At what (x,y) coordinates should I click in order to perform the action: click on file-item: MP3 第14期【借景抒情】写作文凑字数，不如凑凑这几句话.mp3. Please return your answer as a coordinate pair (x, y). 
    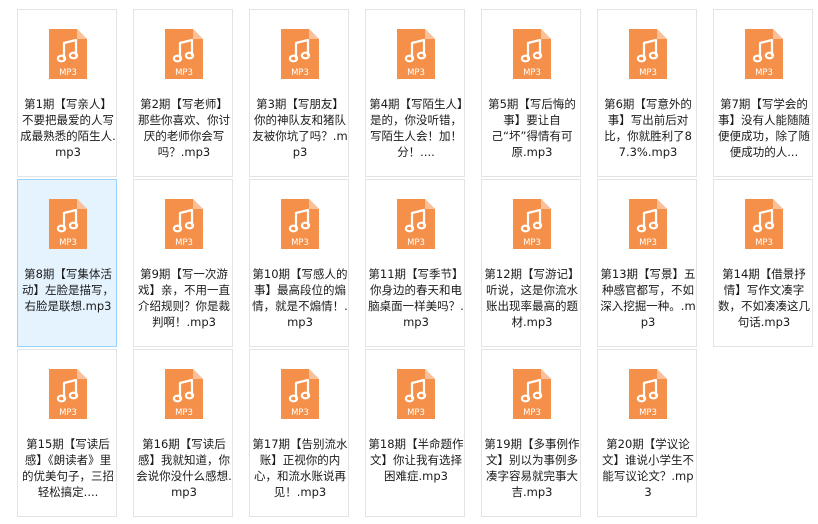
    Looking at the image, I should click on (763, 263).